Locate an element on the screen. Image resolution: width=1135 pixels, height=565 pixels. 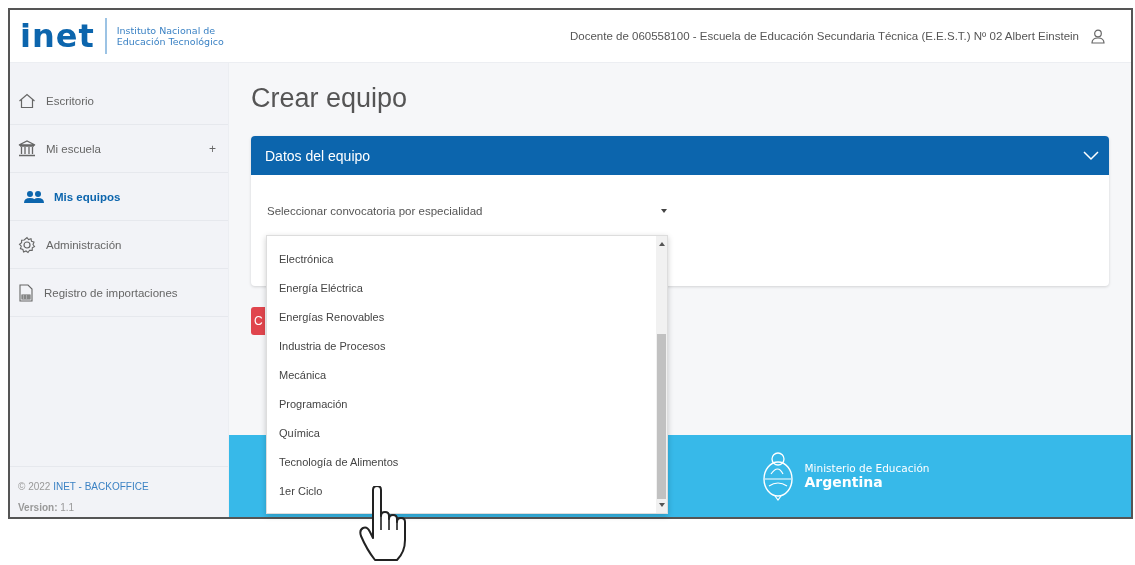
dropdown-option: Electrónica is located at coordinates (467, 267).